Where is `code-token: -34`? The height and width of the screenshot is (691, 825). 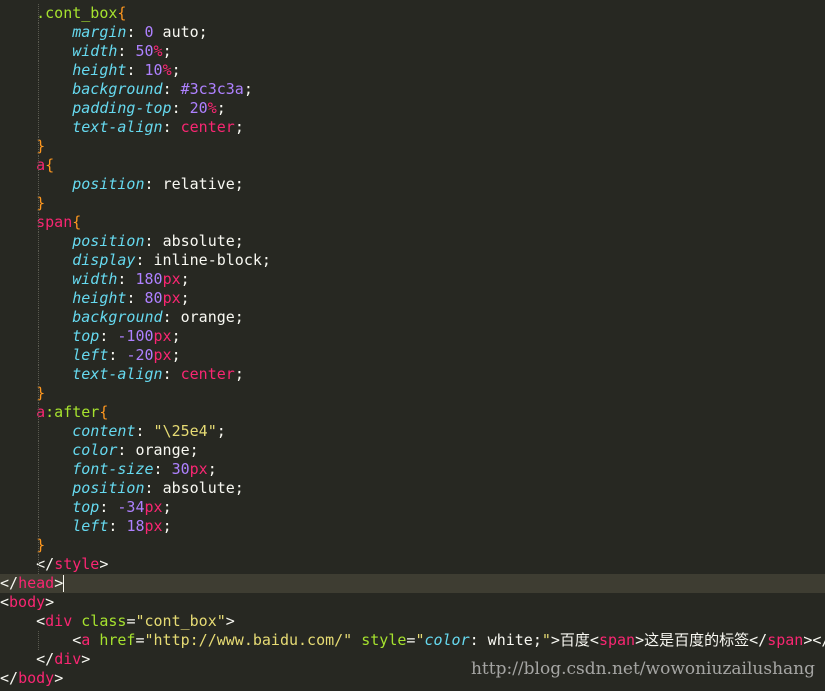 code-token: -34 is located at coordinates (131, 507).